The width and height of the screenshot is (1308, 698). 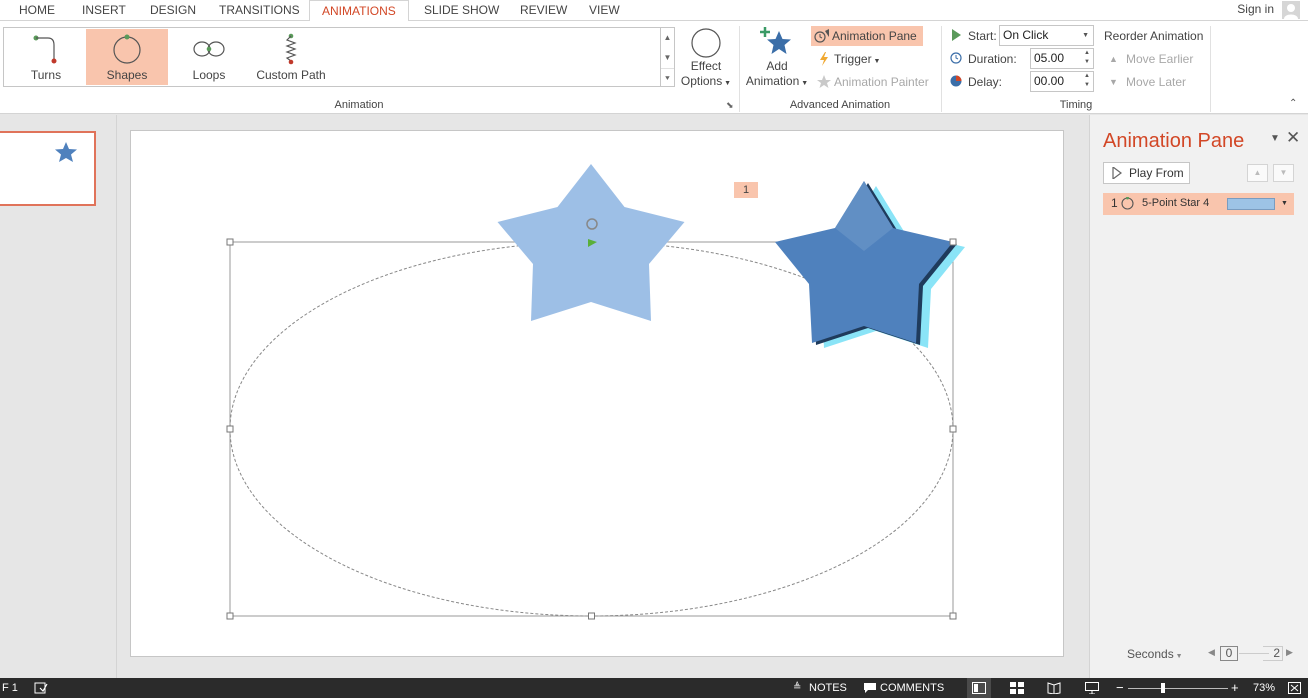 What do you see at coordinates (828, 688) in the screenshot?
I see `notes-button: NOTES` at bounding box center [828, 688].